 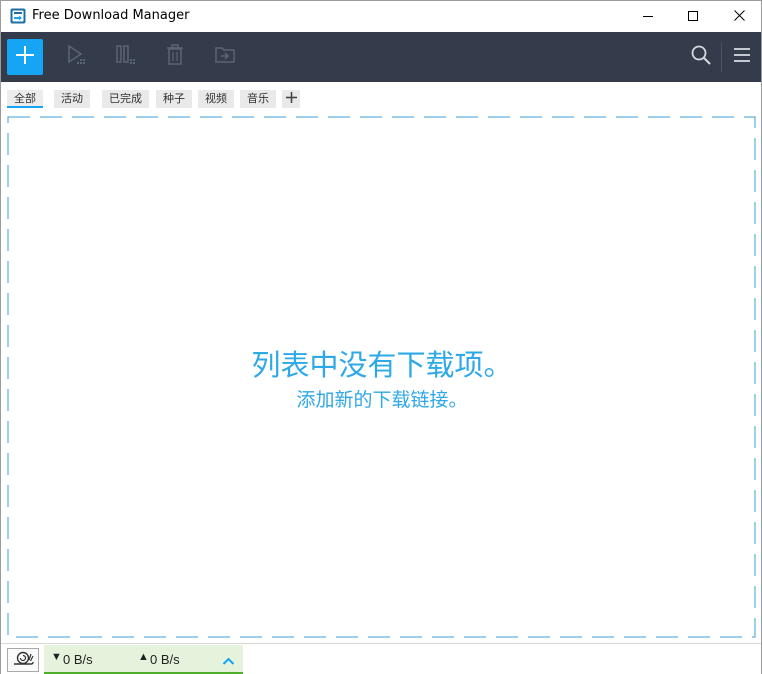 What do you see at coordinates (258, 99) in the screenshot?
I see `tab-music: 音乐` at bounding box center [258, 99].